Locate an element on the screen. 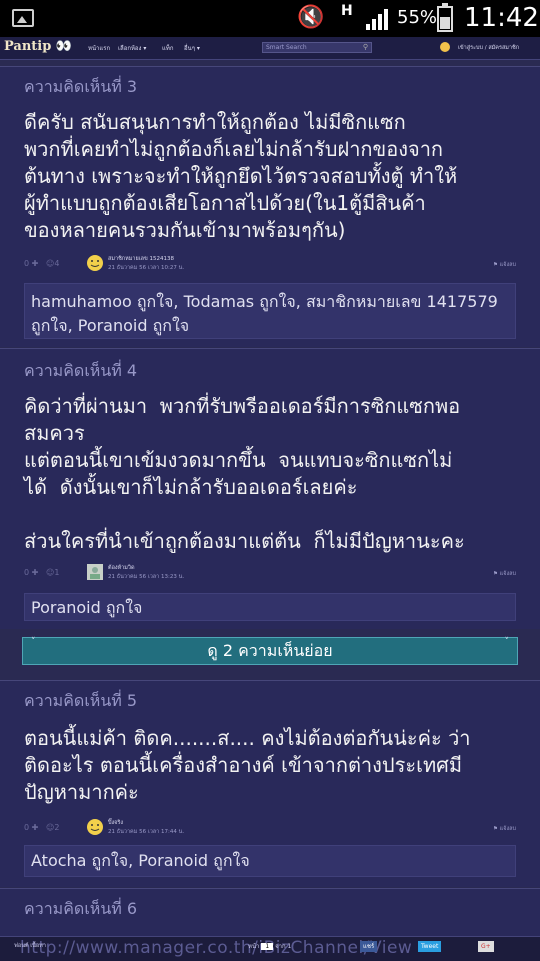 This screenshot has width=540, height=961. comment-date: 21 ธันวาคม 56 เวลา 17:44 น. is located at coordinates (146, 832).